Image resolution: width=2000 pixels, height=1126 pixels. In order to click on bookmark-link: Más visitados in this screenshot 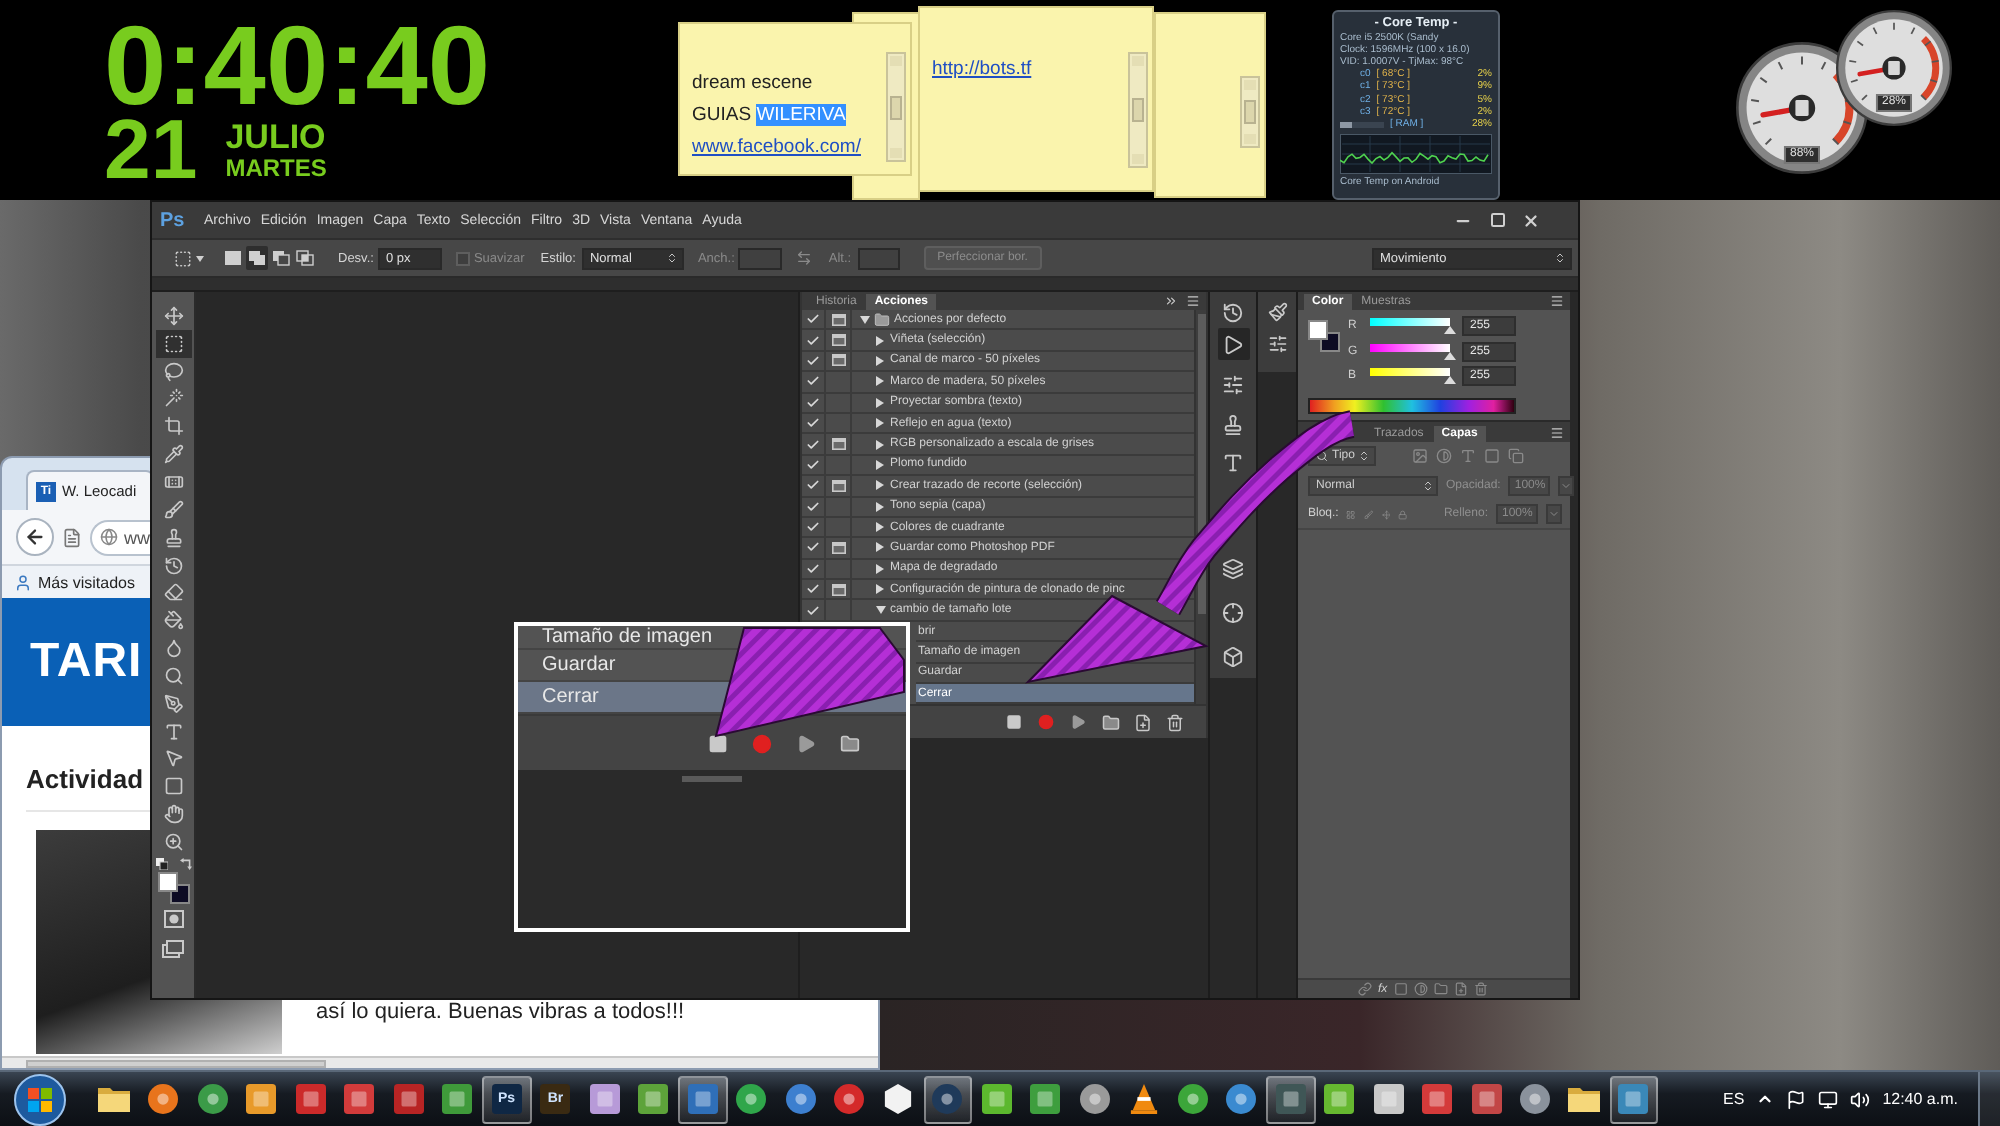, I will do `click(86, 582)`.